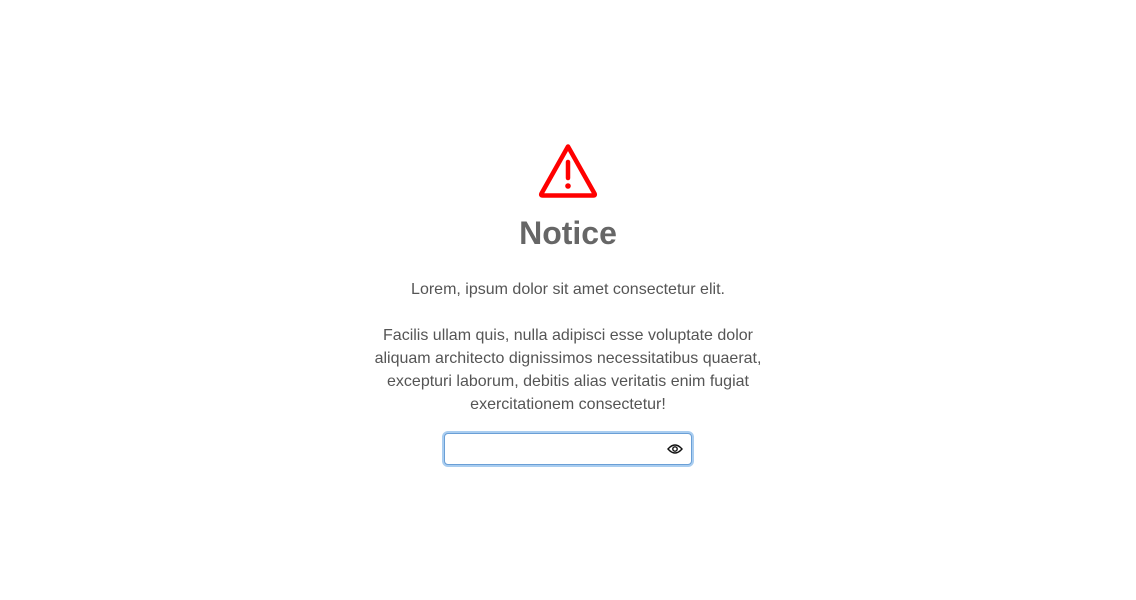 The height and width of the screenshot is (600, 1136). I want to click on password-input, so click(568, 449).